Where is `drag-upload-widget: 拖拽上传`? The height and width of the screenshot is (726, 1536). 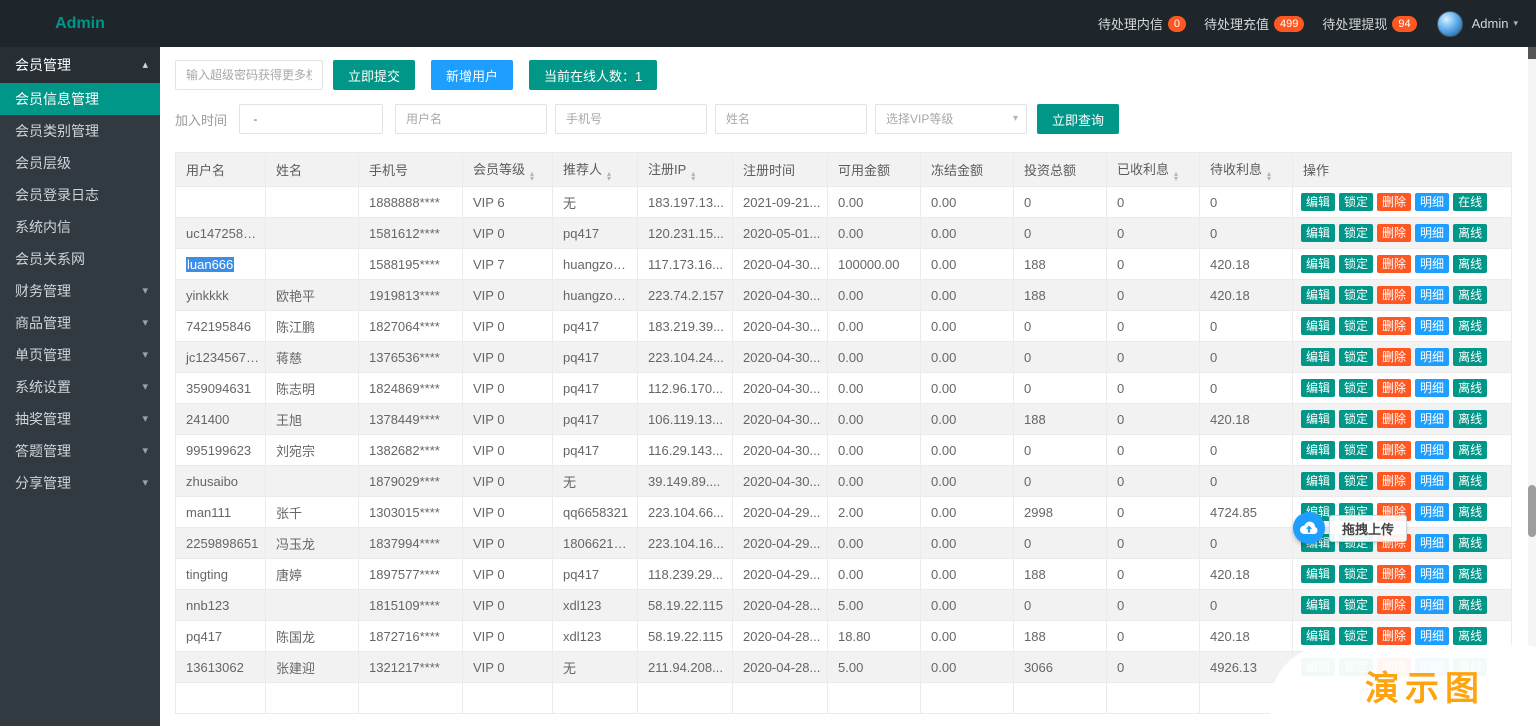 drag-upload-widget: 拖拽上传 is located at coordinates (1350, 528).